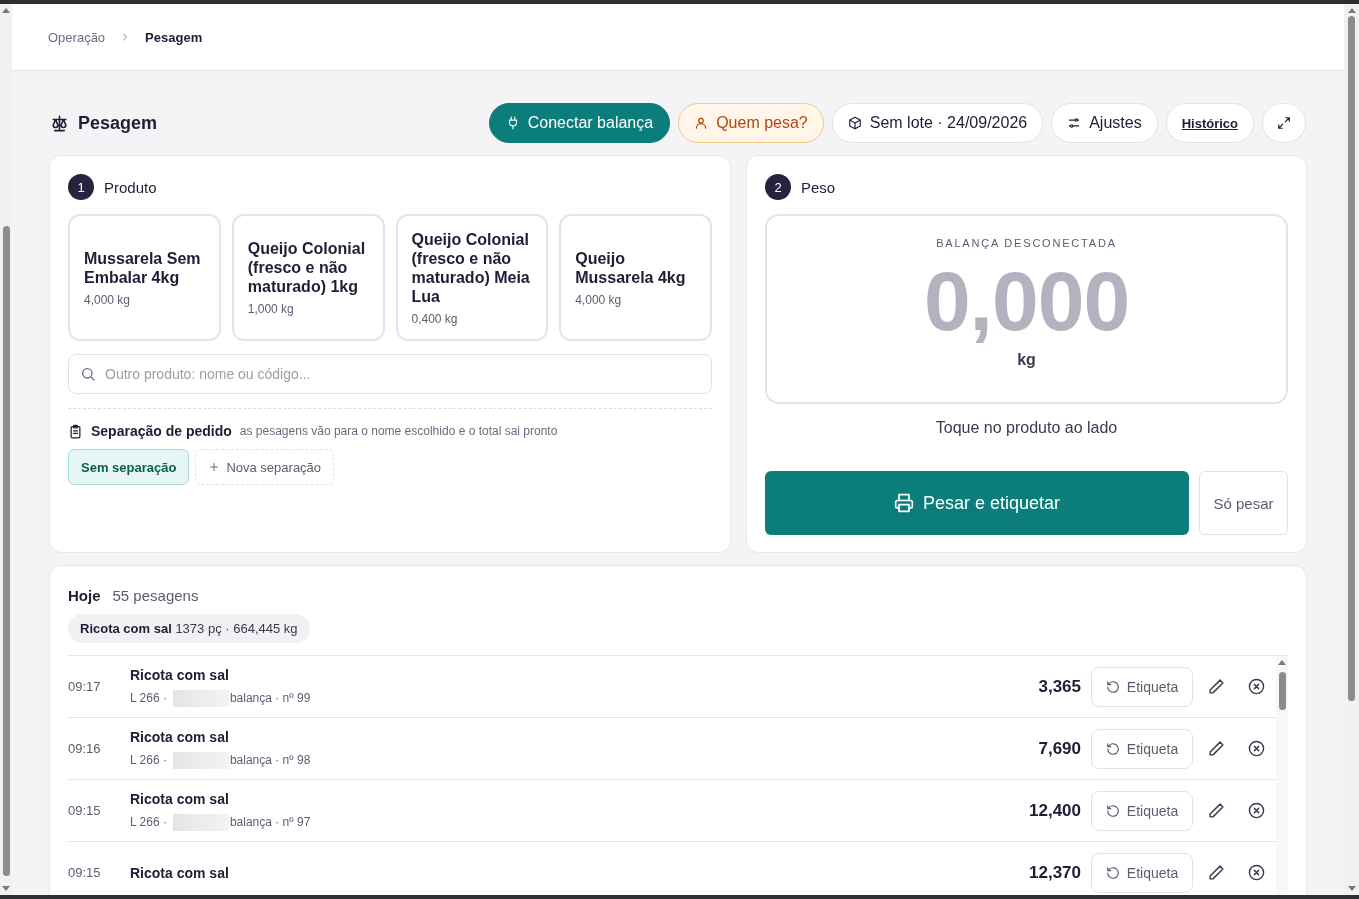 This screenshot has height=899, width=1359. Describe the element at coordinates (75, 431) in the screenshot. I see `clipboard-icon` at that location.